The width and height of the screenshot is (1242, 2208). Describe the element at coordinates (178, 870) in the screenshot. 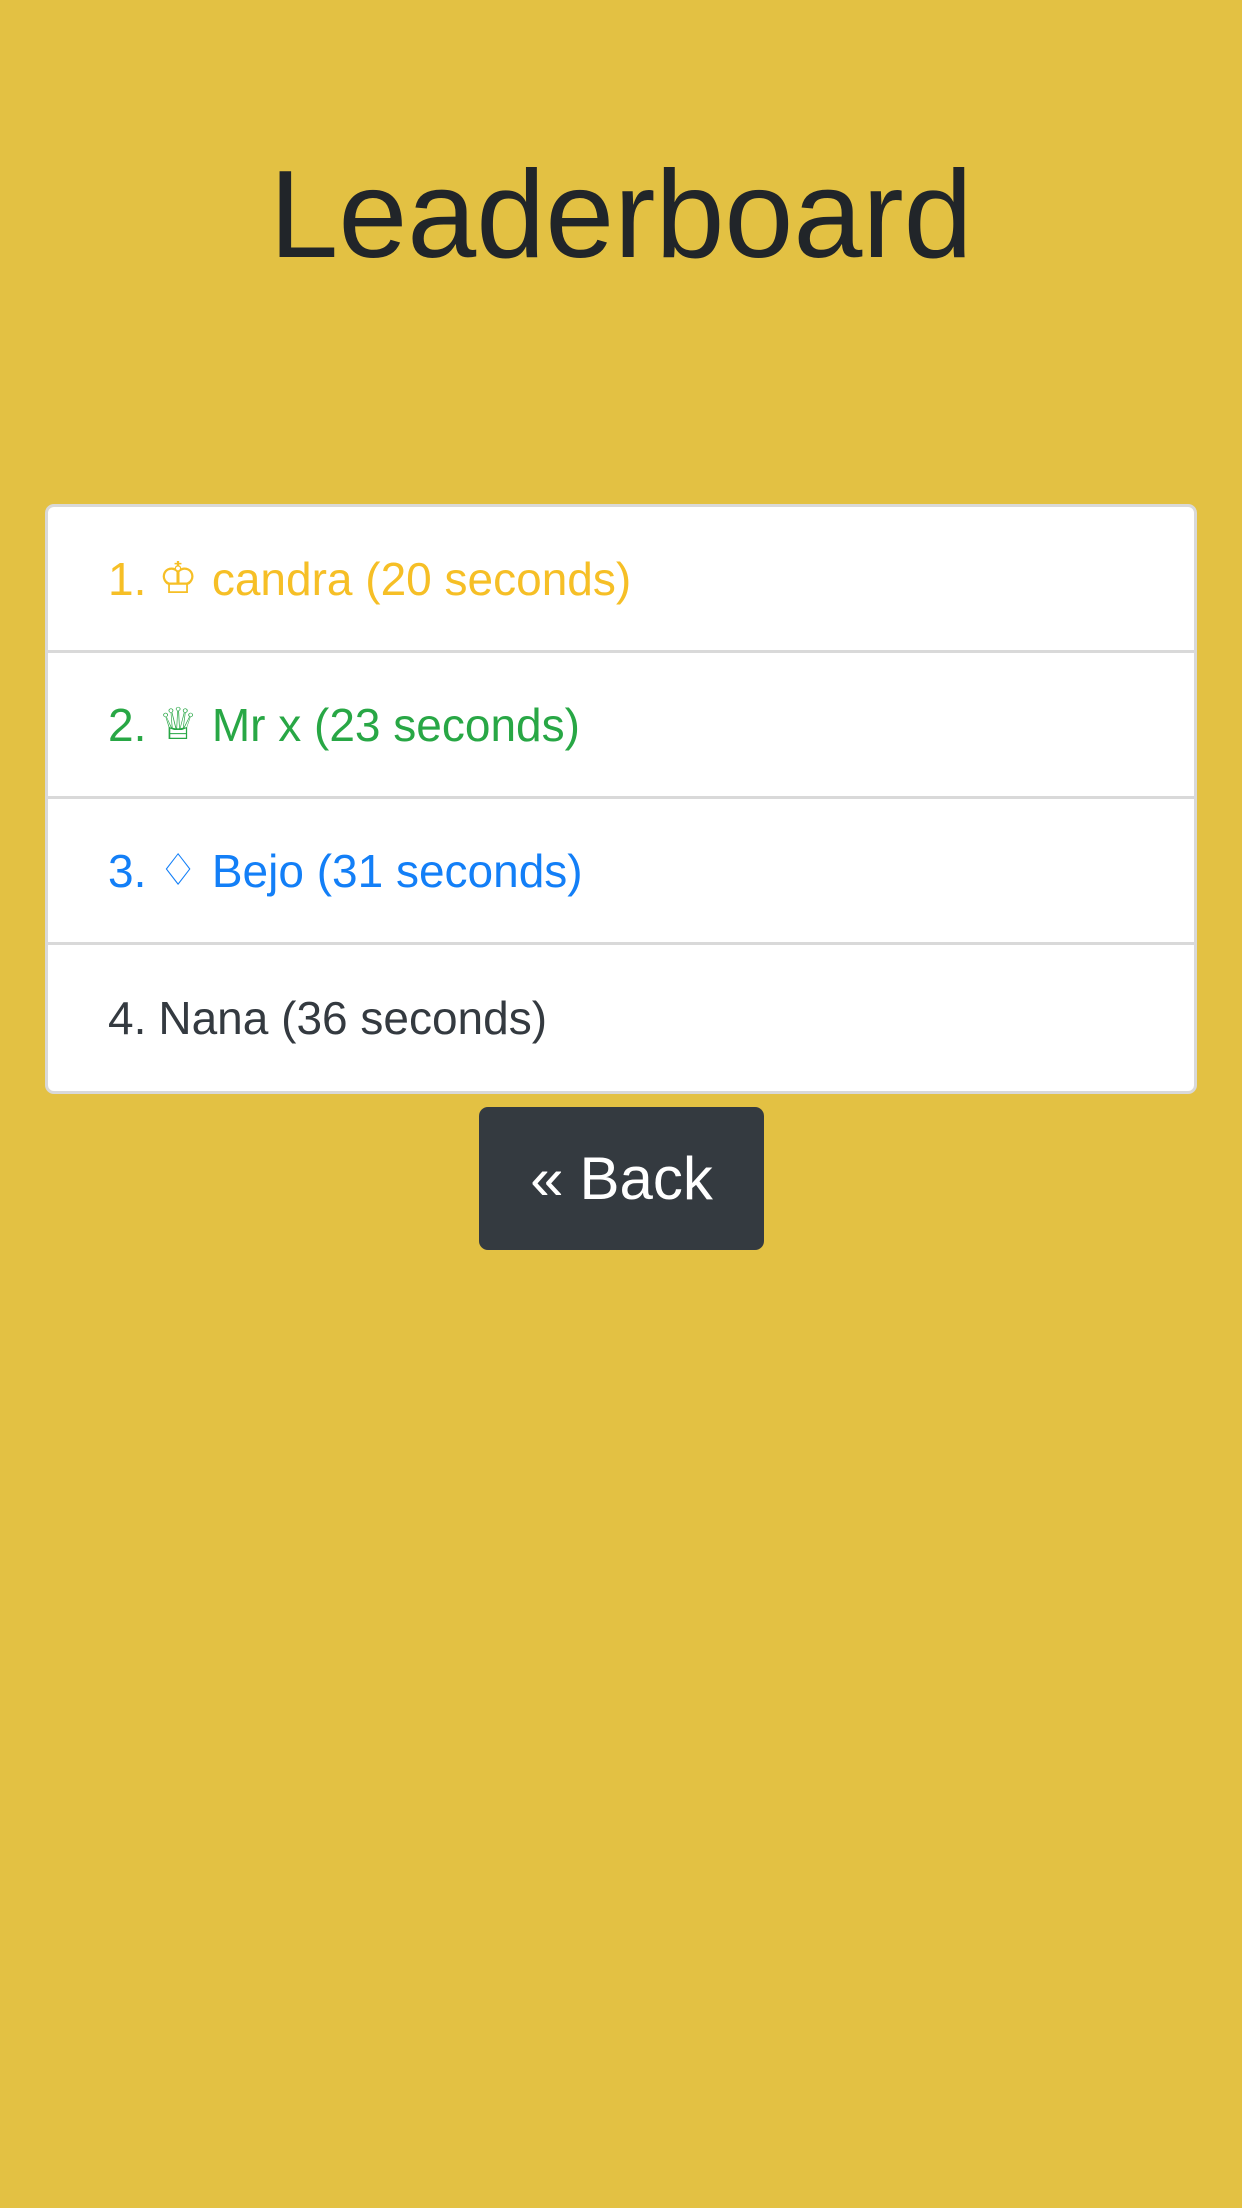

I see `diamond-icon: ♢` at that location.